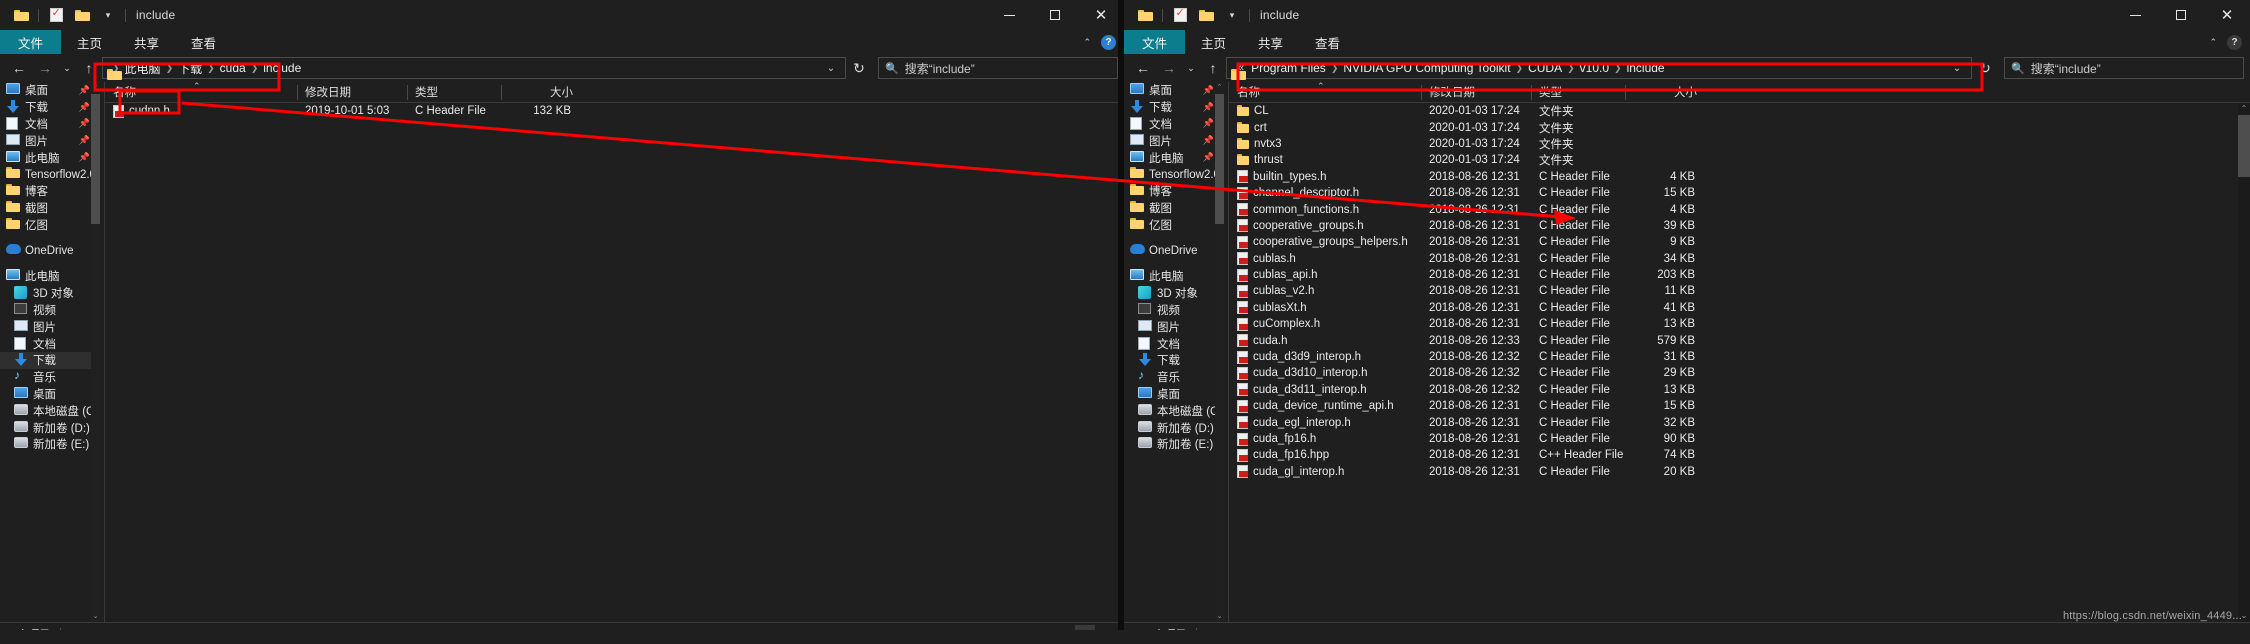 This screenshot has height=644, width=2250. Describe the element at coordinates (67, 68) in the screenshot. I see `recent-locations-button: ⌄` at that location.